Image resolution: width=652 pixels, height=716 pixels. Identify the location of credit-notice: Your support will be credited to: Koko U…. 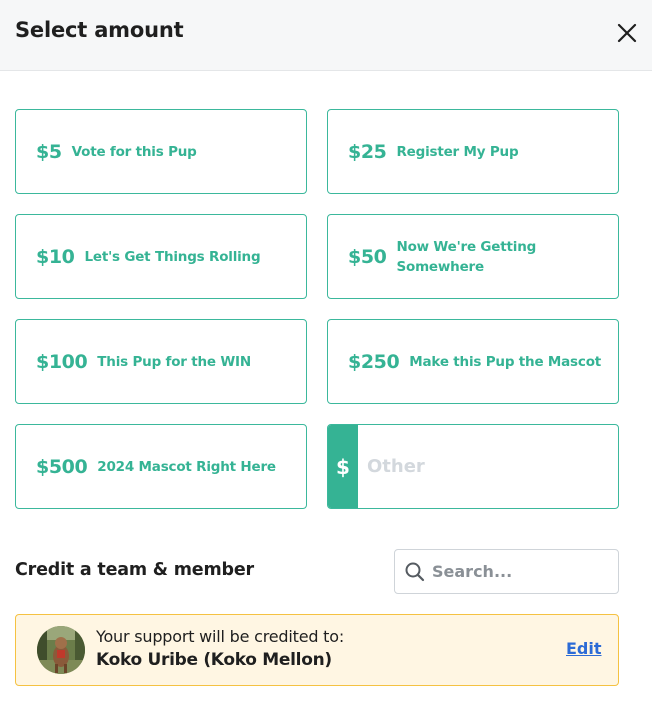
(317, 650).